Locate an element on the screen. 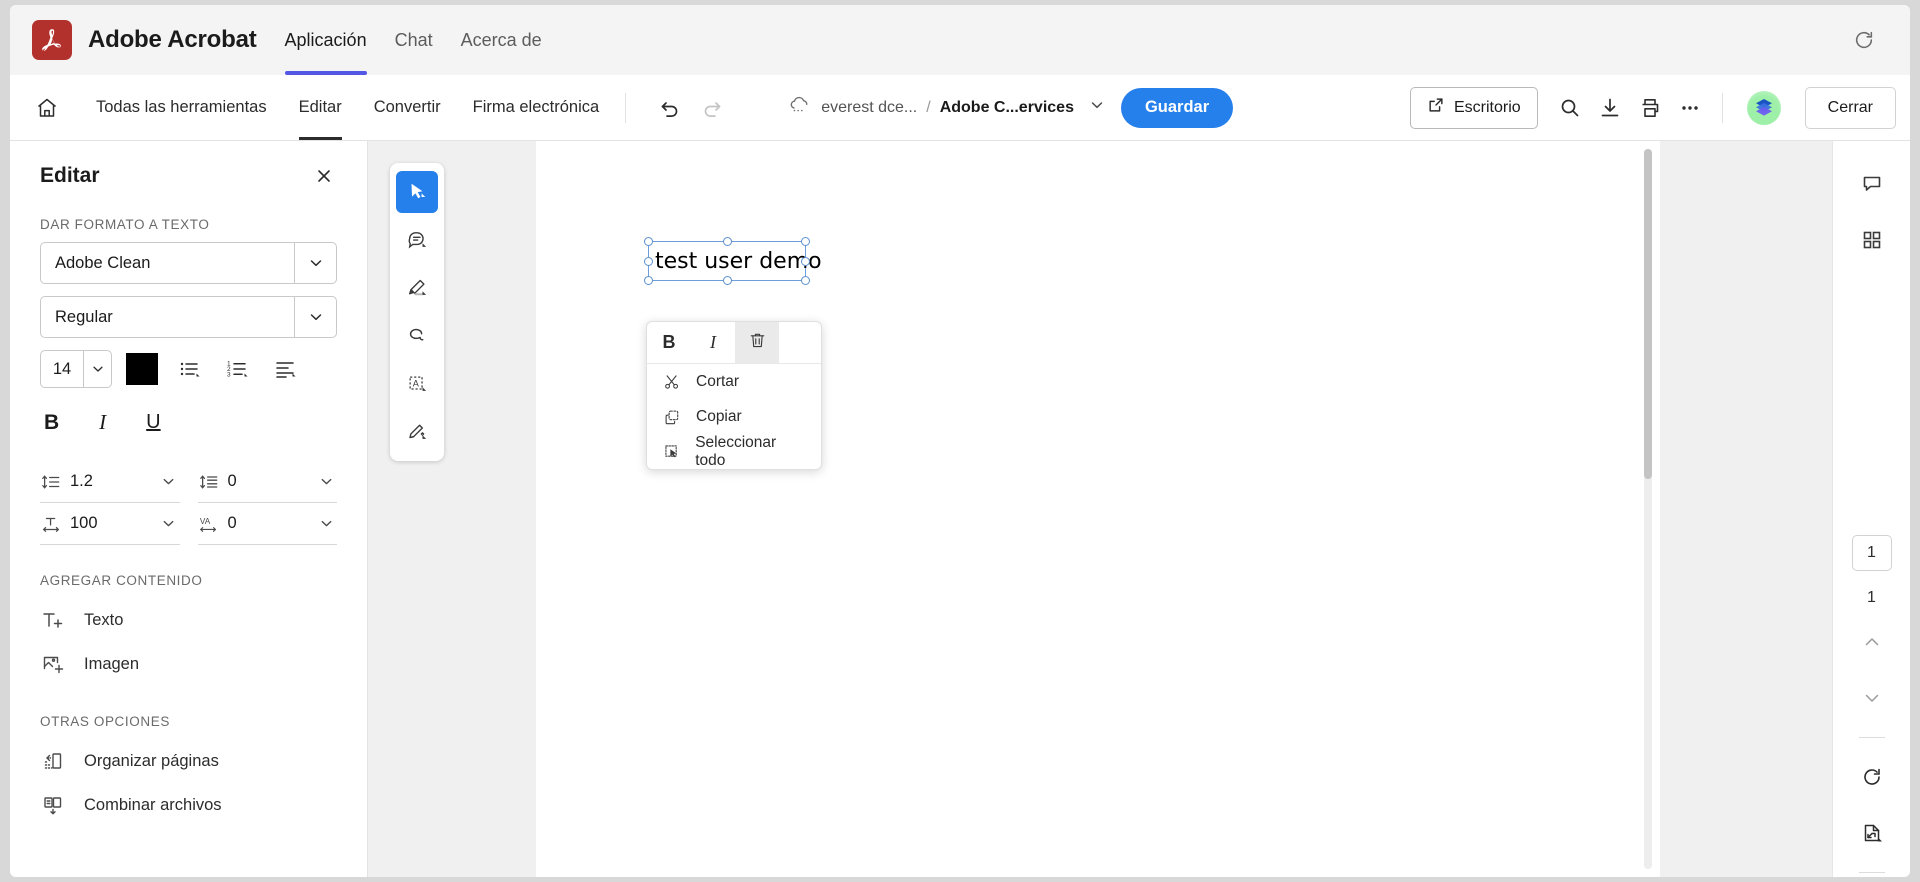  search-button is located at coordinates (1570, 108).